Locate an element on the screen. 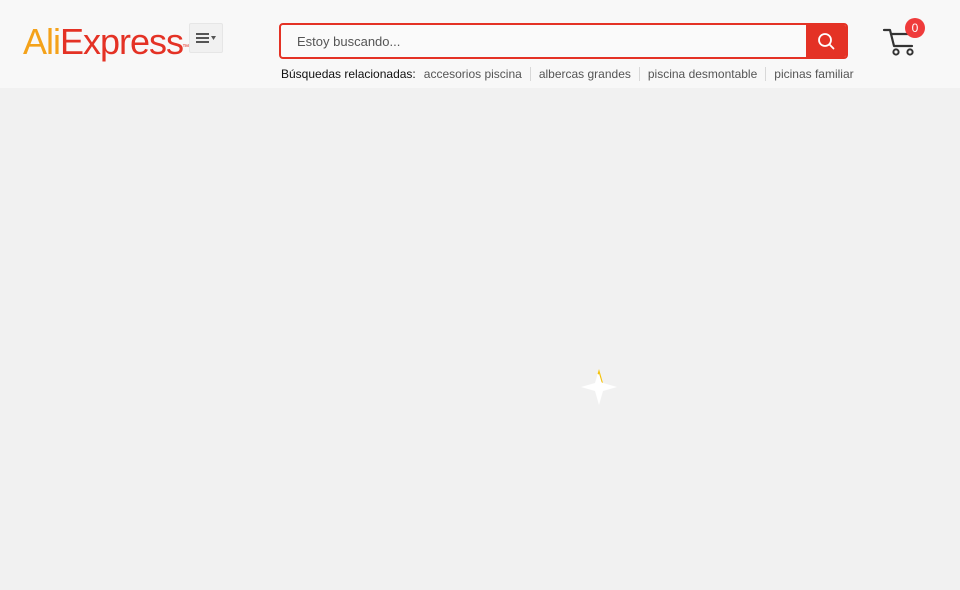  related-searches-label: Búsquedas relacionadas: is located at coordinates (348, 74).